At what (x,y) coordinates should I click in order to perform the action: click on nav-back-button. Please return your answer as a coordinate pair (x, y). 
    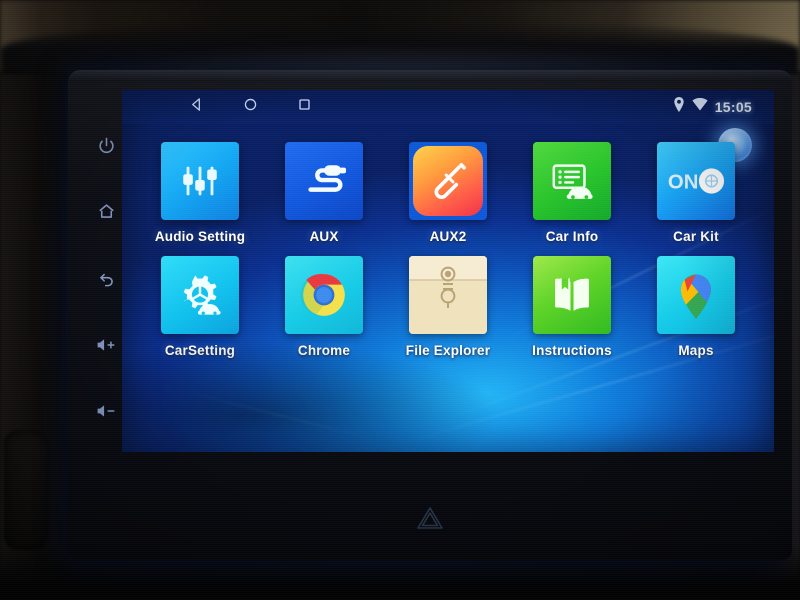
    Looking at the image, I should click on (196, 107).